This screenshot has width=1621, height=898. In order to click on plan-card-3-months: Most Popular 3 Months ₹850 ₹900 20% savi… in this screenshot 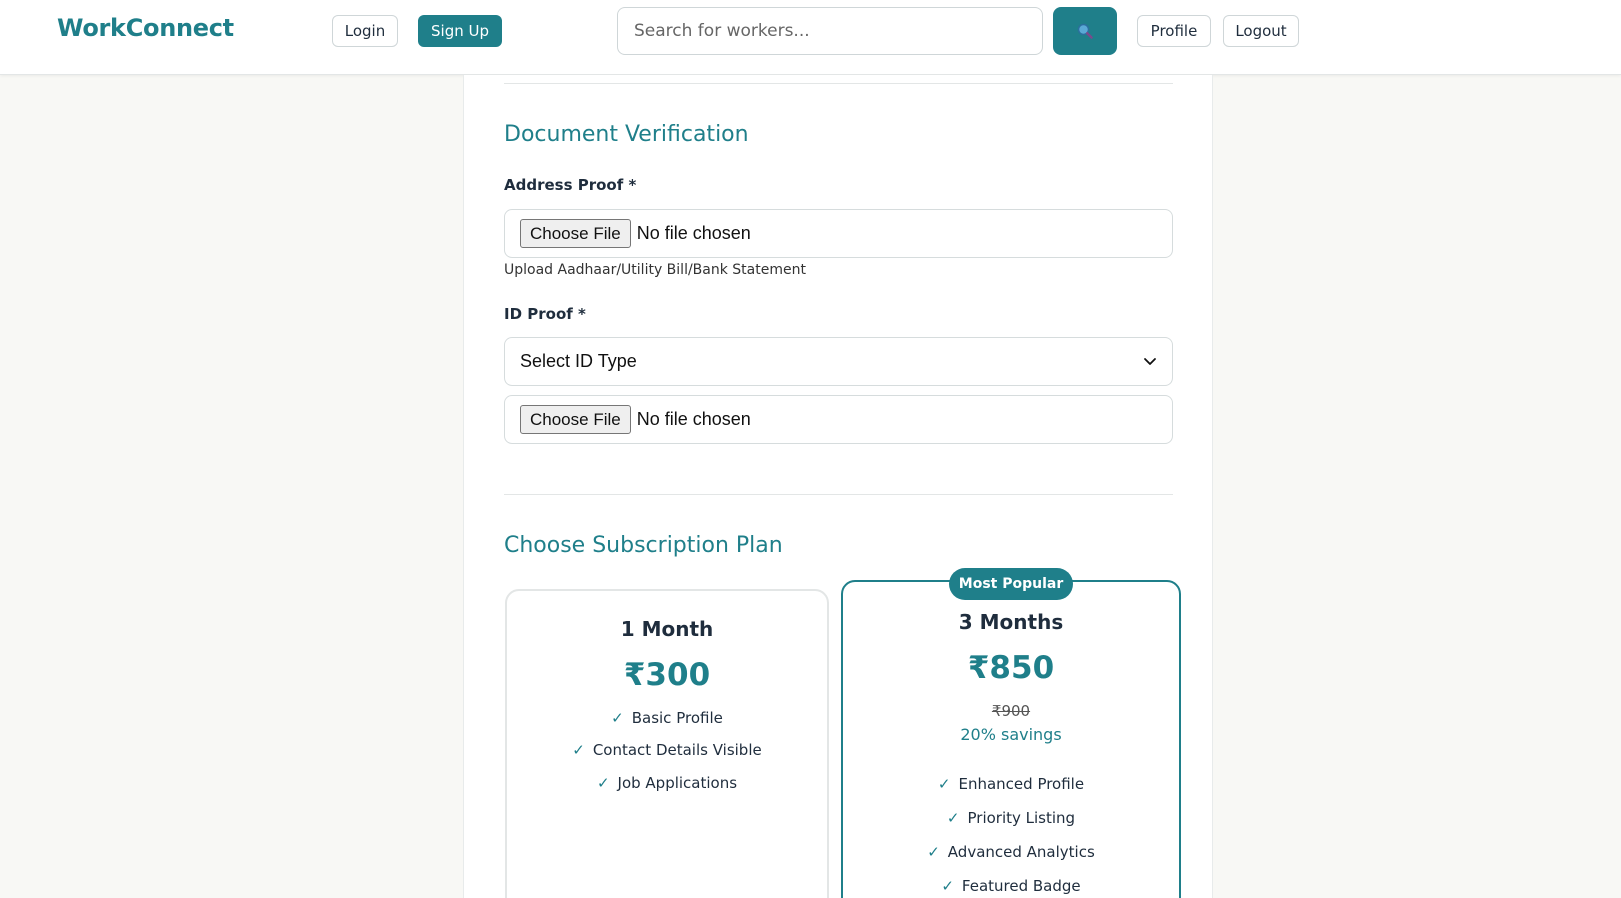, I will do `click(1011, 733)`.